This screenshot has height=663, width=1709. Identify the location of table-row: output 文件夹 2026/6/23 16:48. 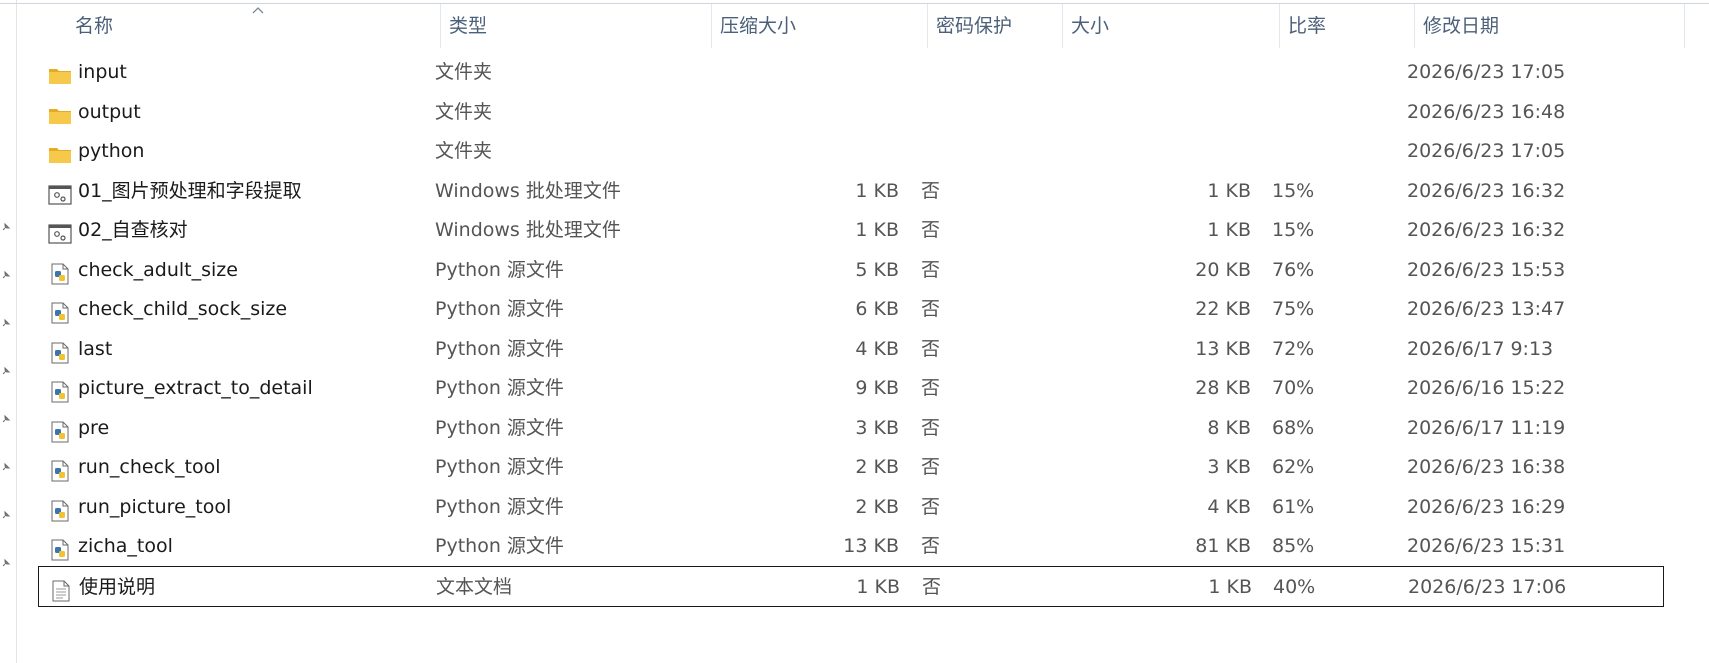
(851, 112).